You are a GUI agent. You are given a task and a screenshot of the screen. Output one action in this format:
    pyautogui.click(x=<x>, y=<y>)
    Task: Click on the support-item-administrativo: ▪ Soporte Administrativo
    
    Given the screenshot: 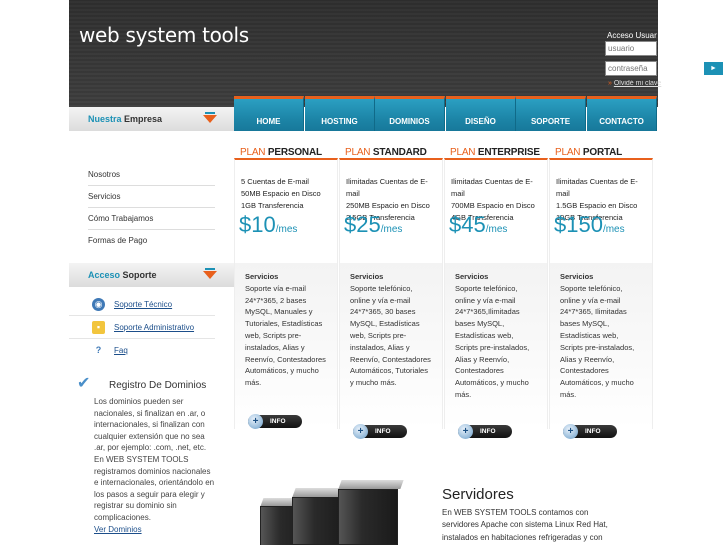 What is the action you would take?
    pyautogui.click(x=142, y=327)
    